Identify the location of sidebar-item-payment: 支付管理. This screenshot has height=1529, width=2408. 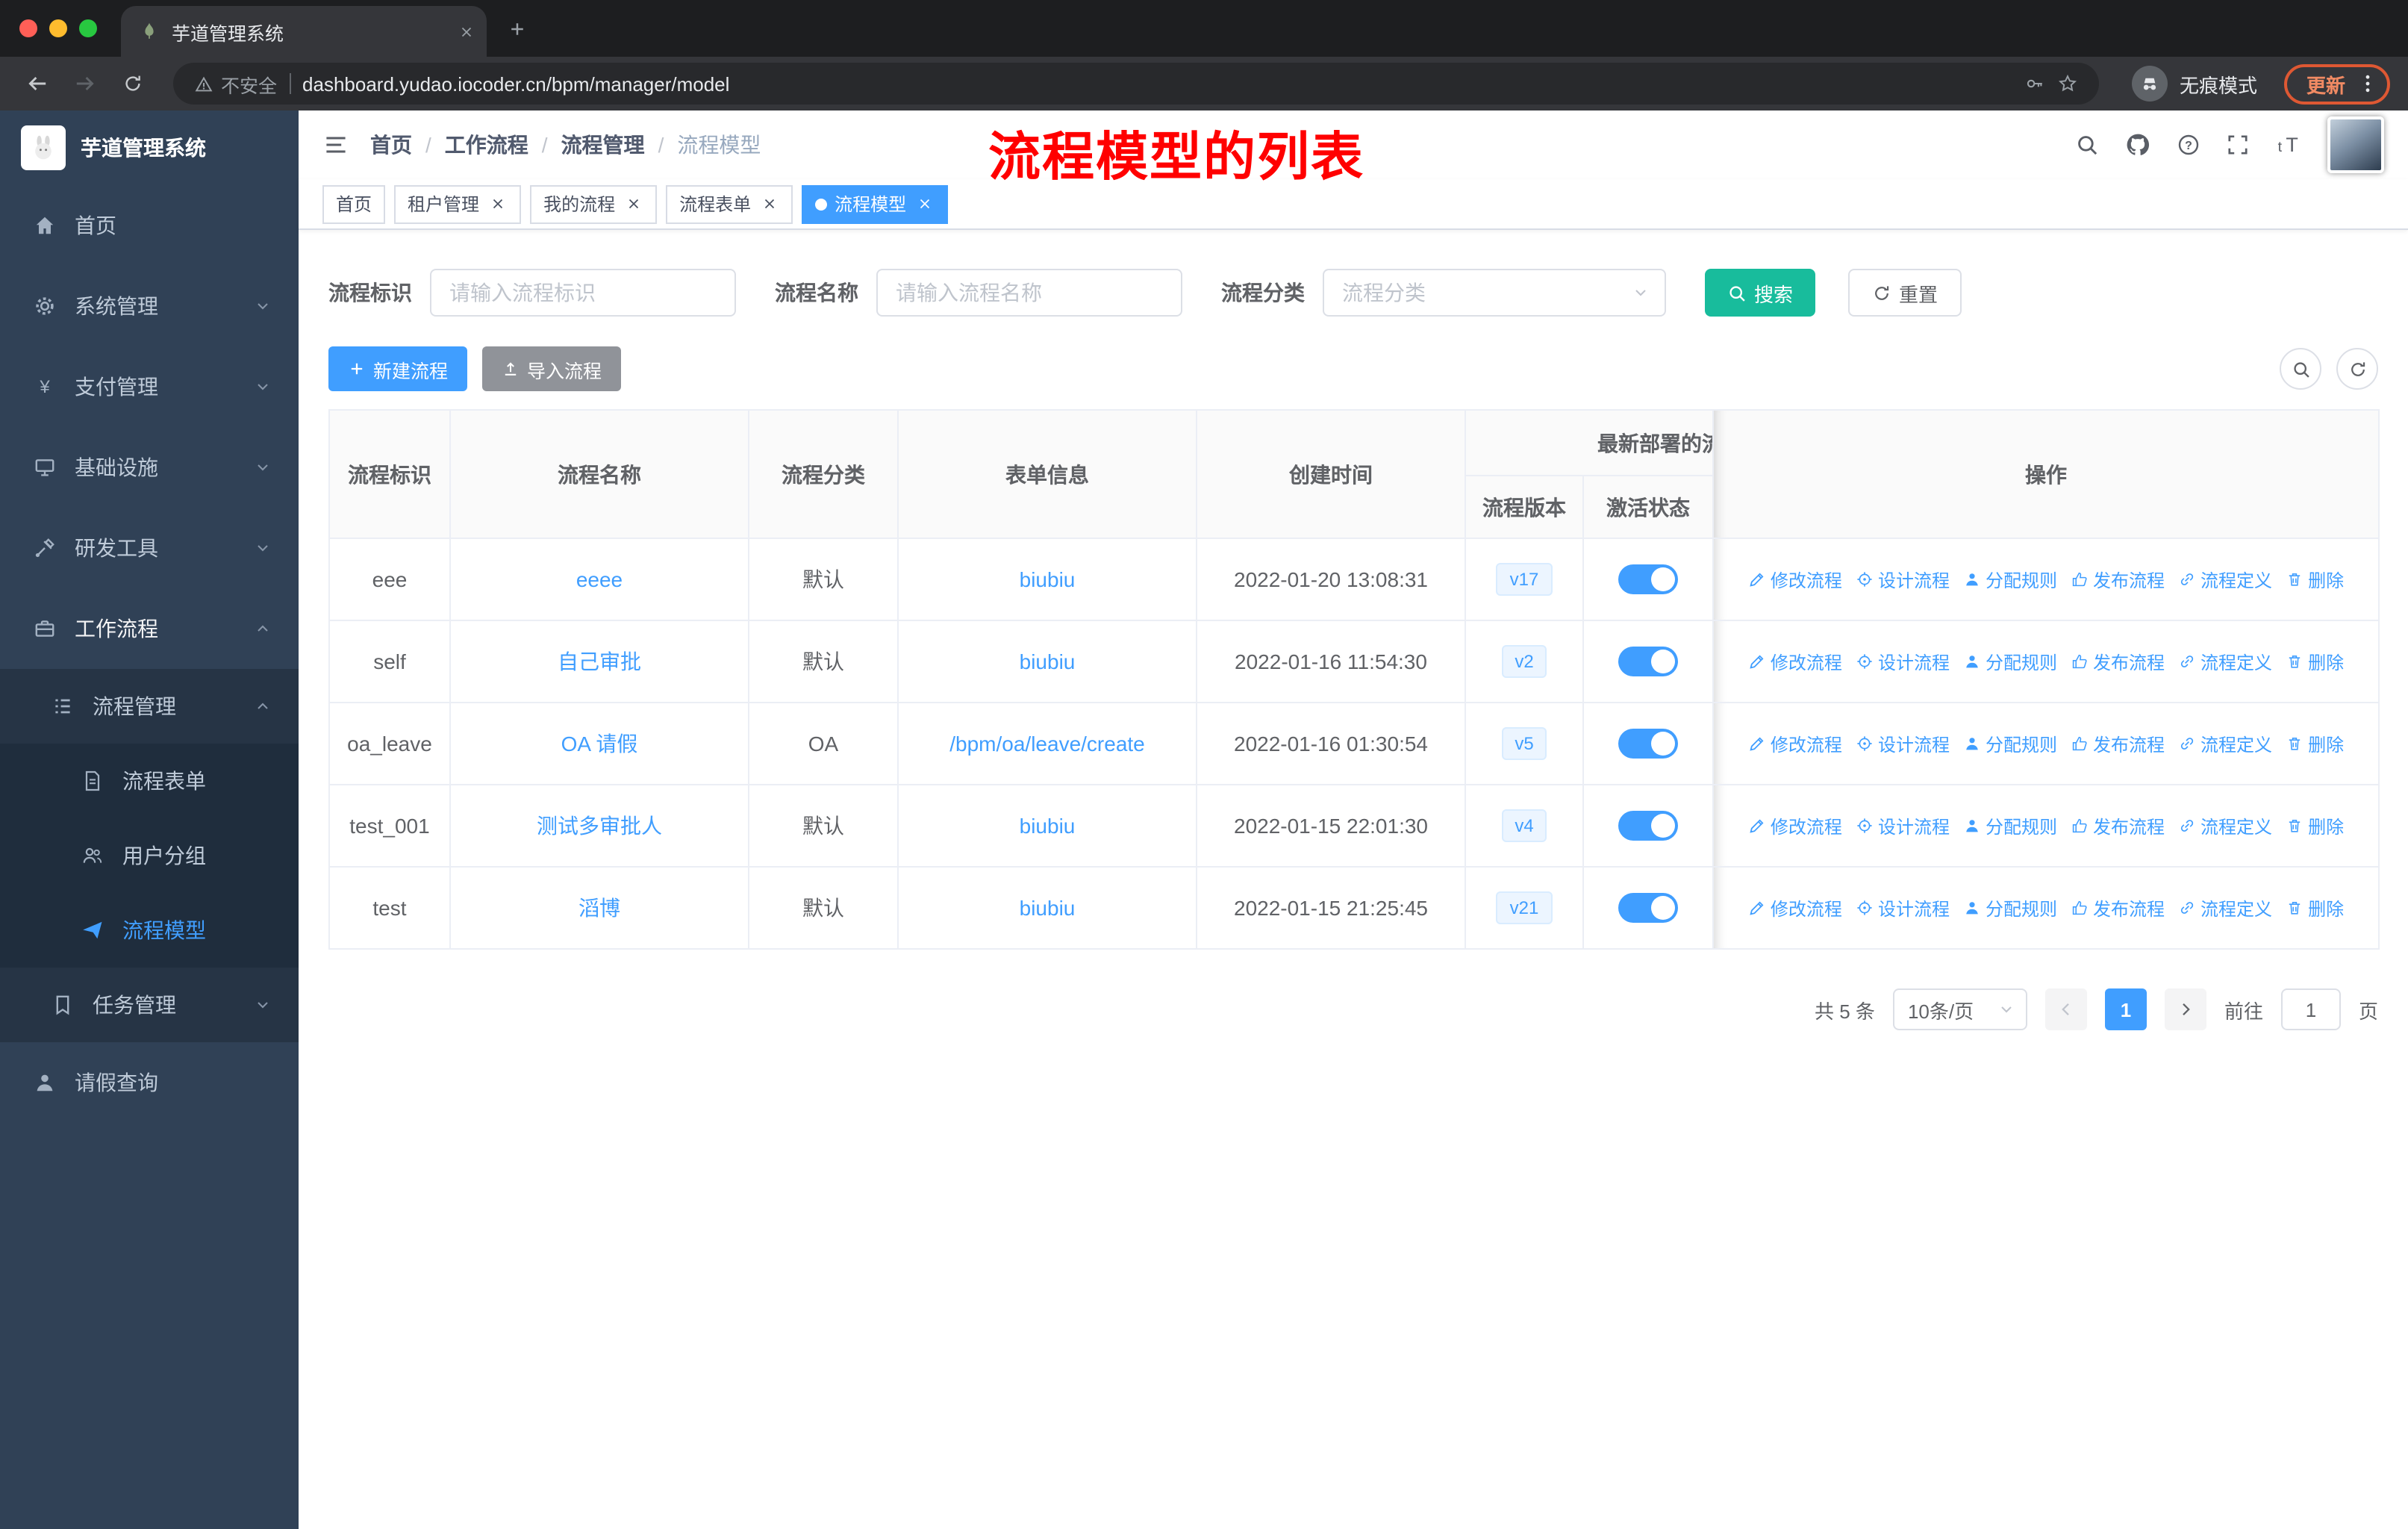
(149, 387).